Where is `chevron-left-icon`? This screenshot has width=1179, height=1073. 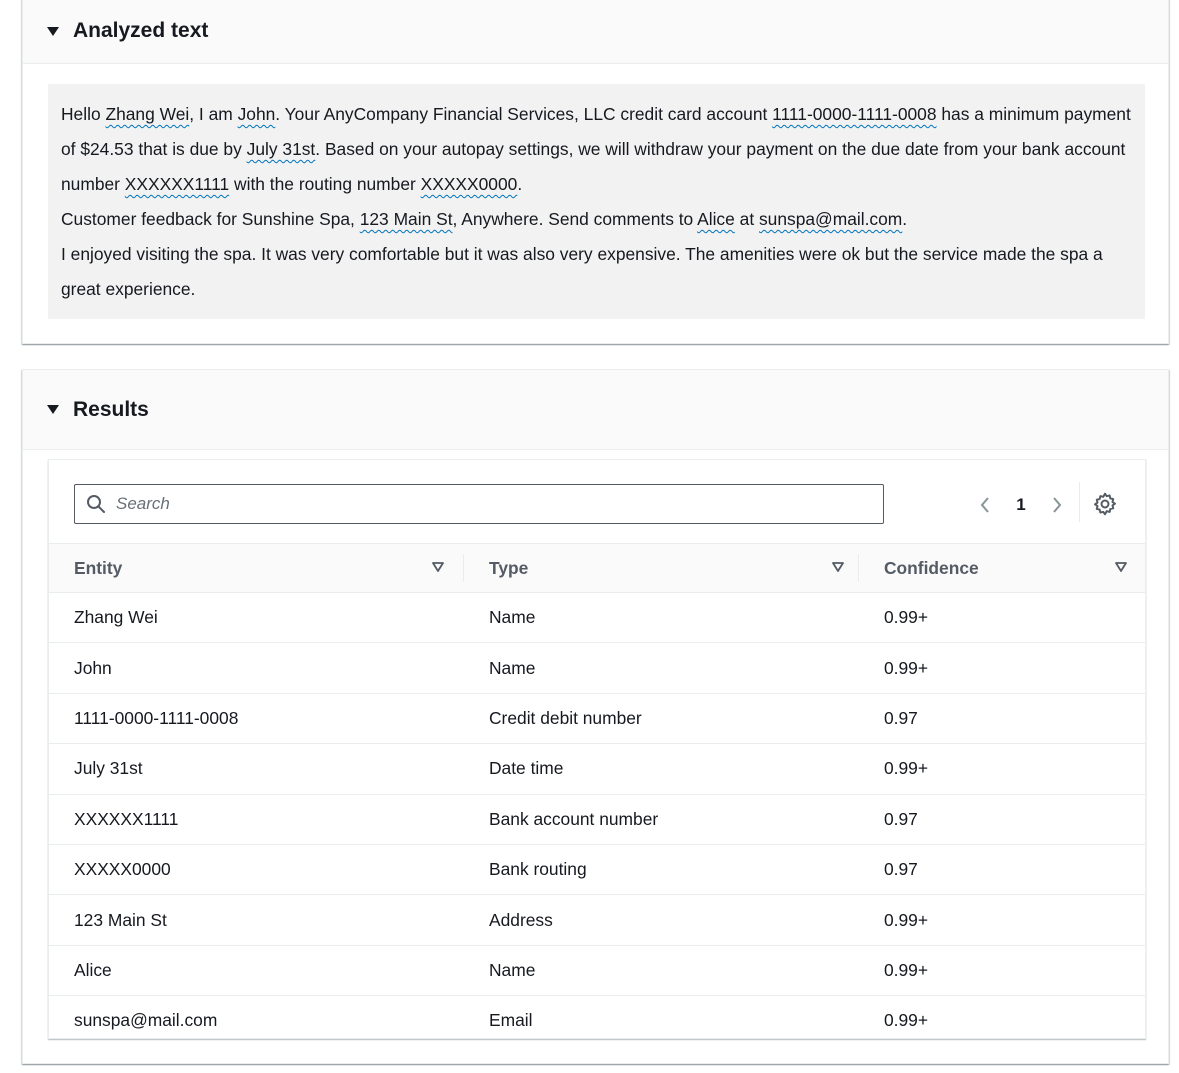
chevron-left-icon is located at coordinates (985, 505).